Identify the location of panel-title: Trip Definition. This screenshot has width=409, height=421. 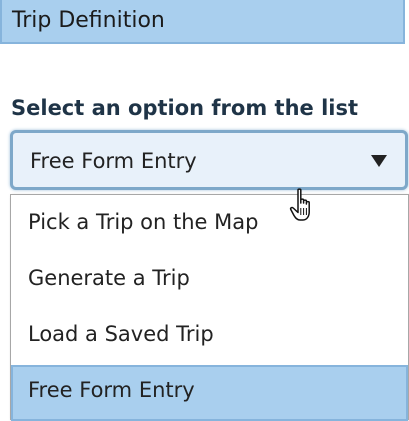
(88, 20).